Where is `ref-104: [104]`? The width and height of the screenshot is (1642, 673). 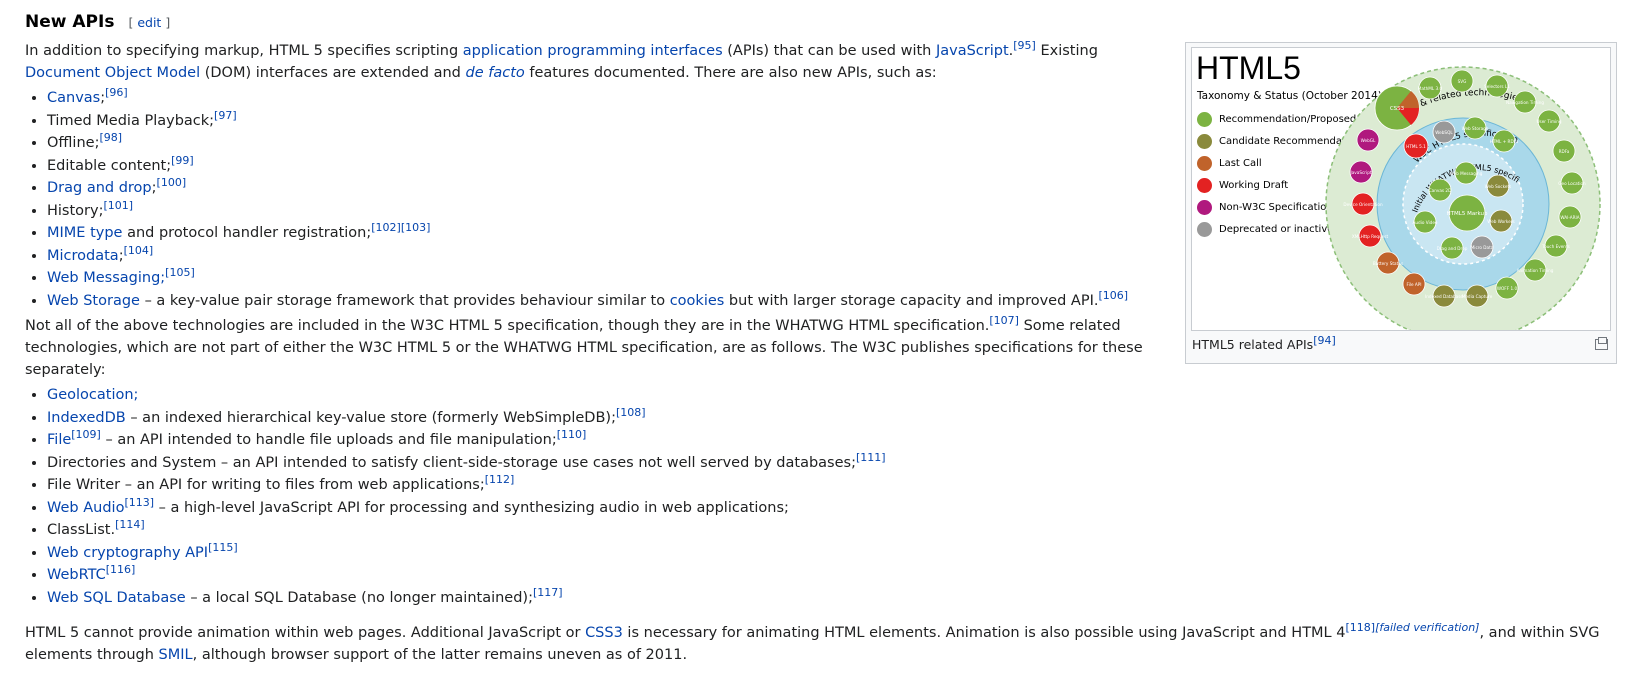 ref-104: [104] is located at coordinates (139, 250).